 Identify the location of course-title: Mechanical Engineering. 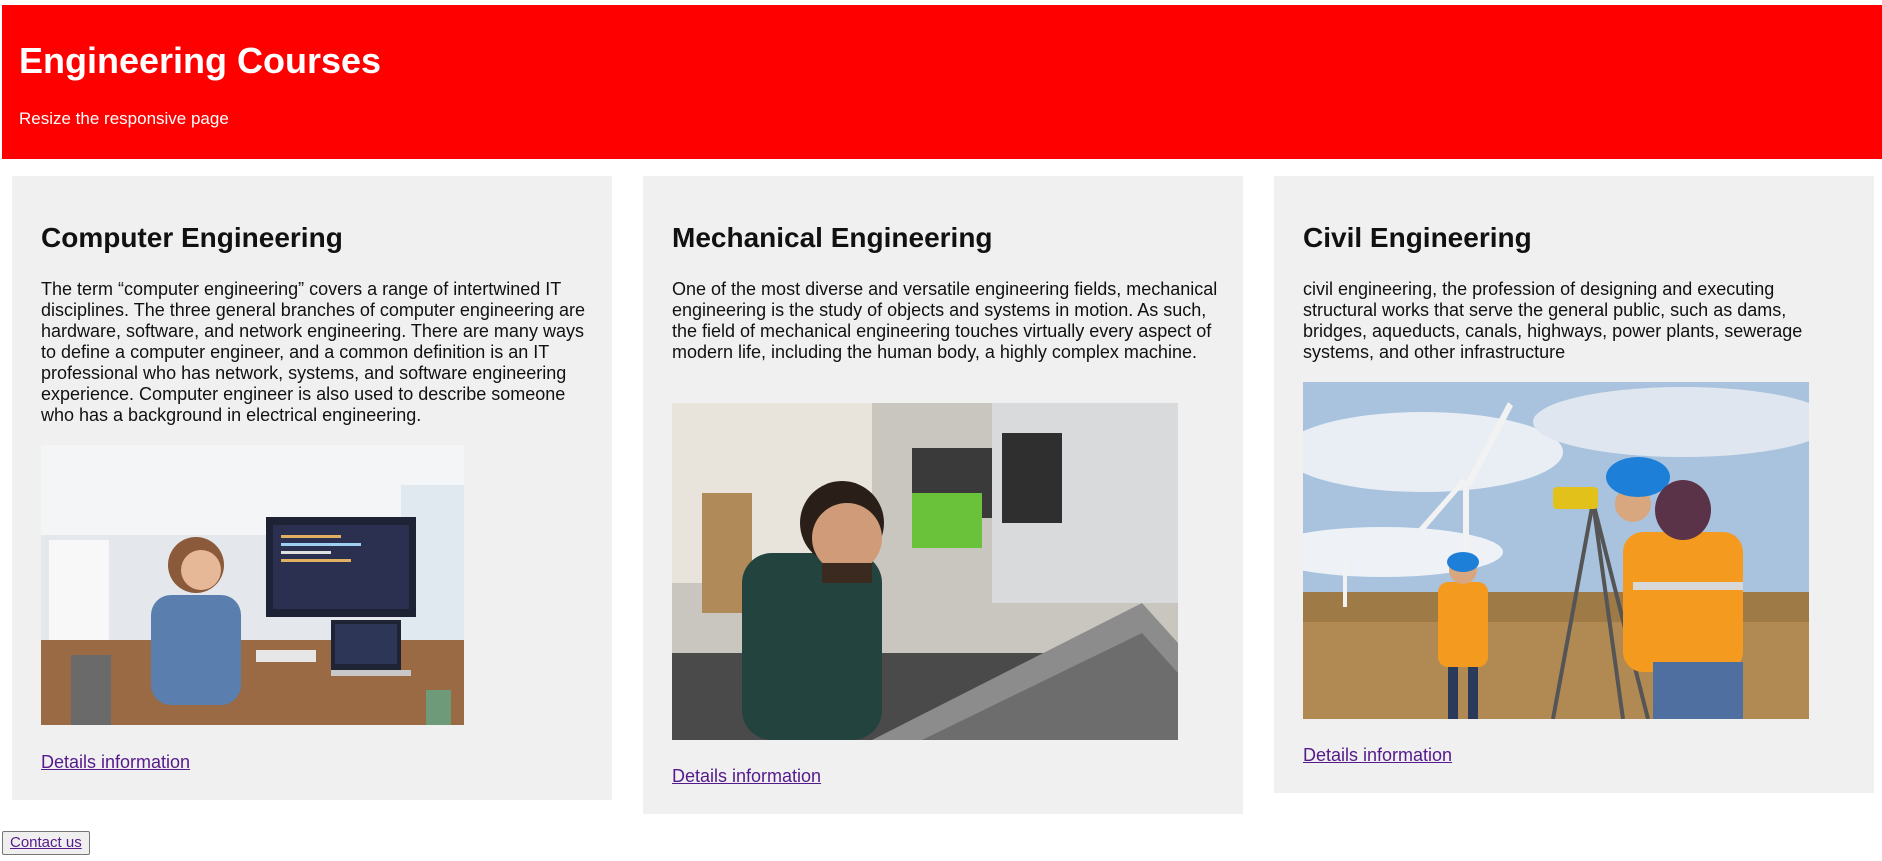
(832, 237).